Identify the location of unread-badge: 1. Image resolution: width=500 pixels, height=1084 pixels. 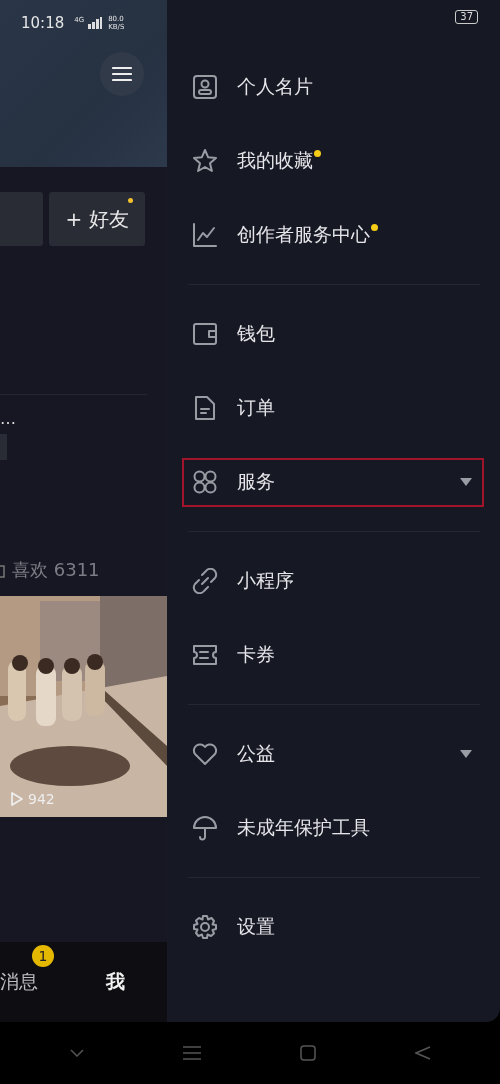
(43, 956).